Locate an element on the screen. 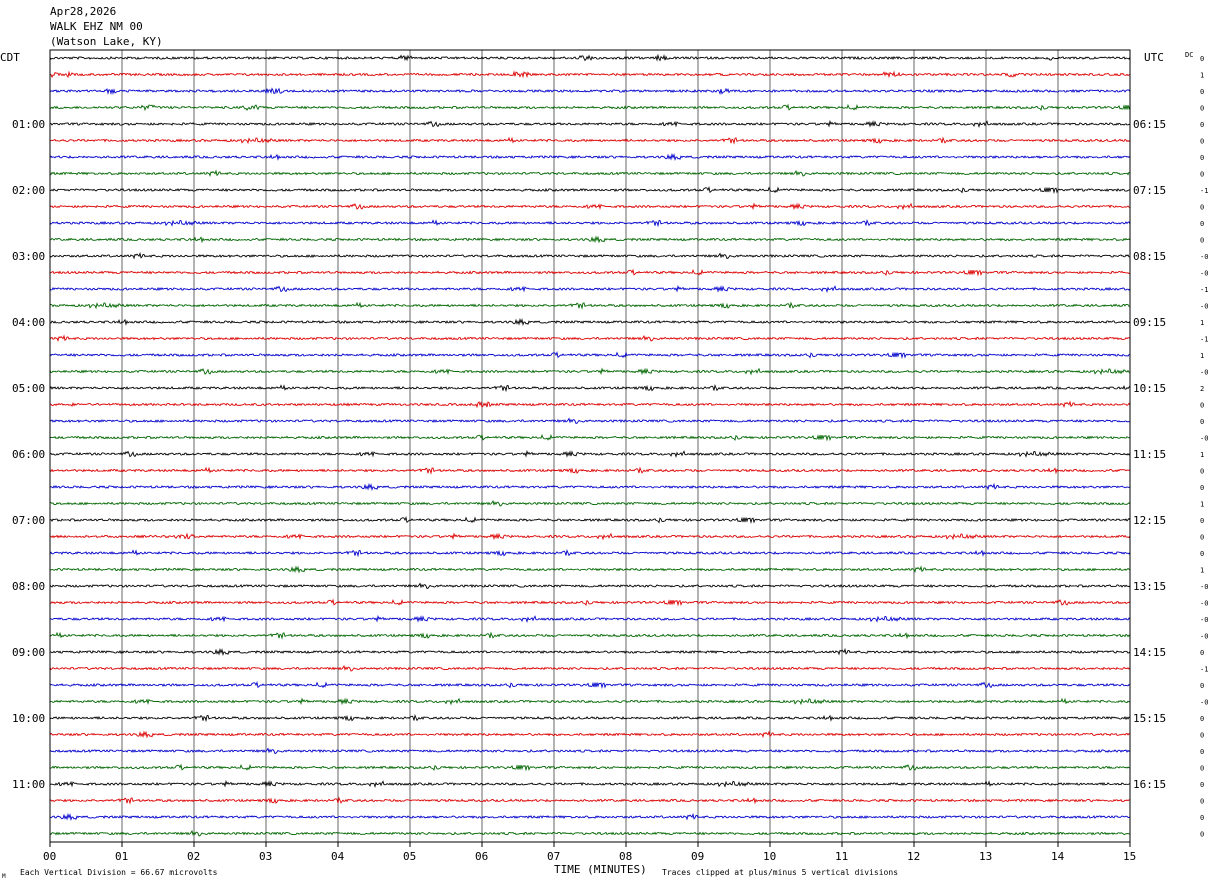  right-hour-label: 12:15 is located at coordinates (1149, 520).